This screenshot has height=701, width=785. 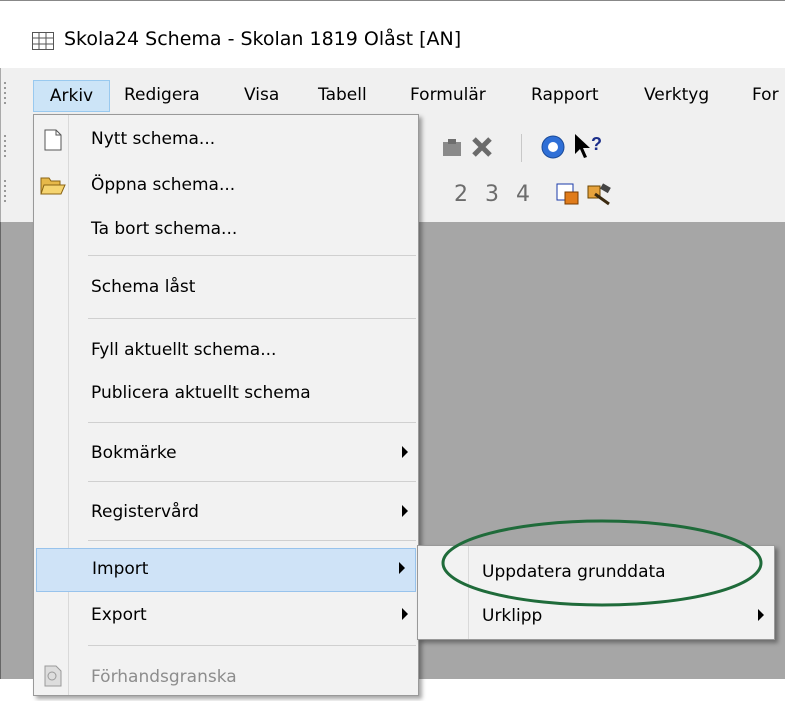 I want to click on help-icon, so click(x=553, y=147).